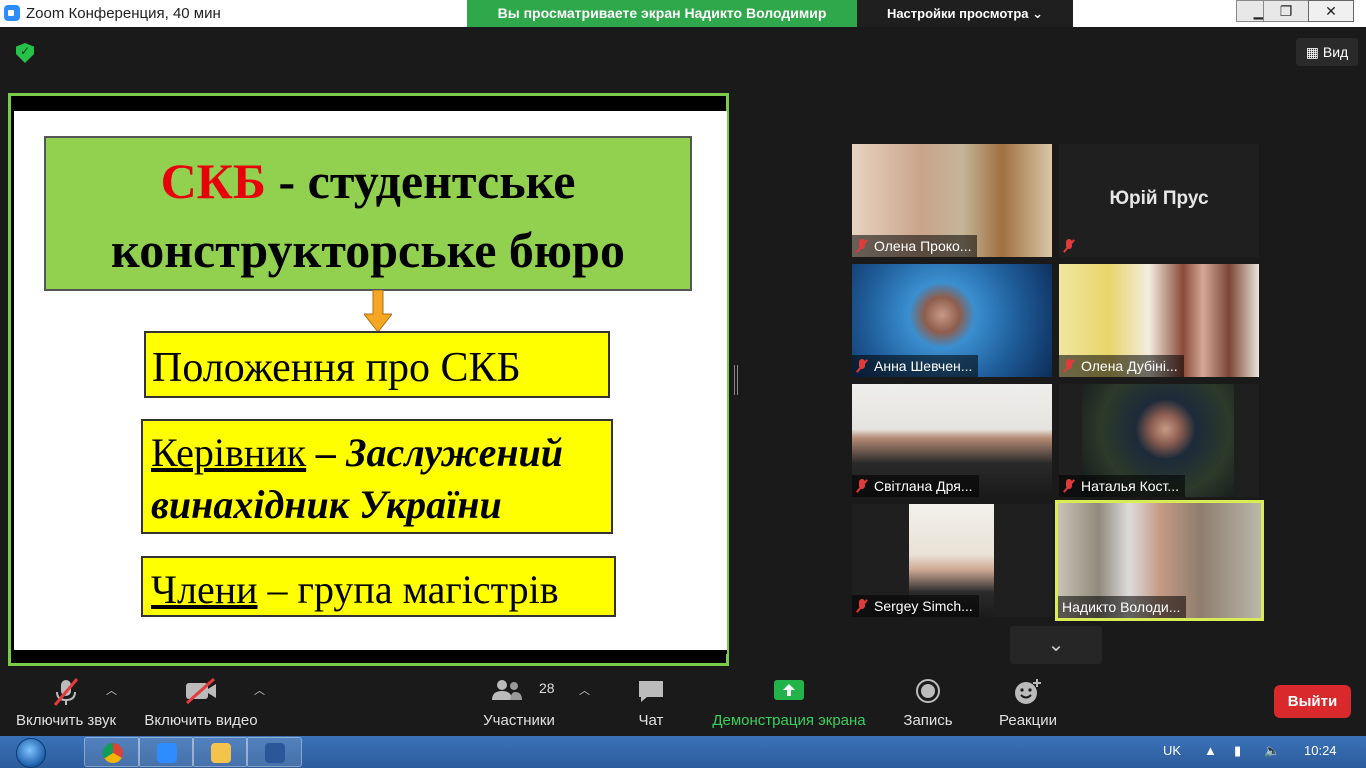  I want to click on view-button: ▦ Вид, so click(1327, 52).